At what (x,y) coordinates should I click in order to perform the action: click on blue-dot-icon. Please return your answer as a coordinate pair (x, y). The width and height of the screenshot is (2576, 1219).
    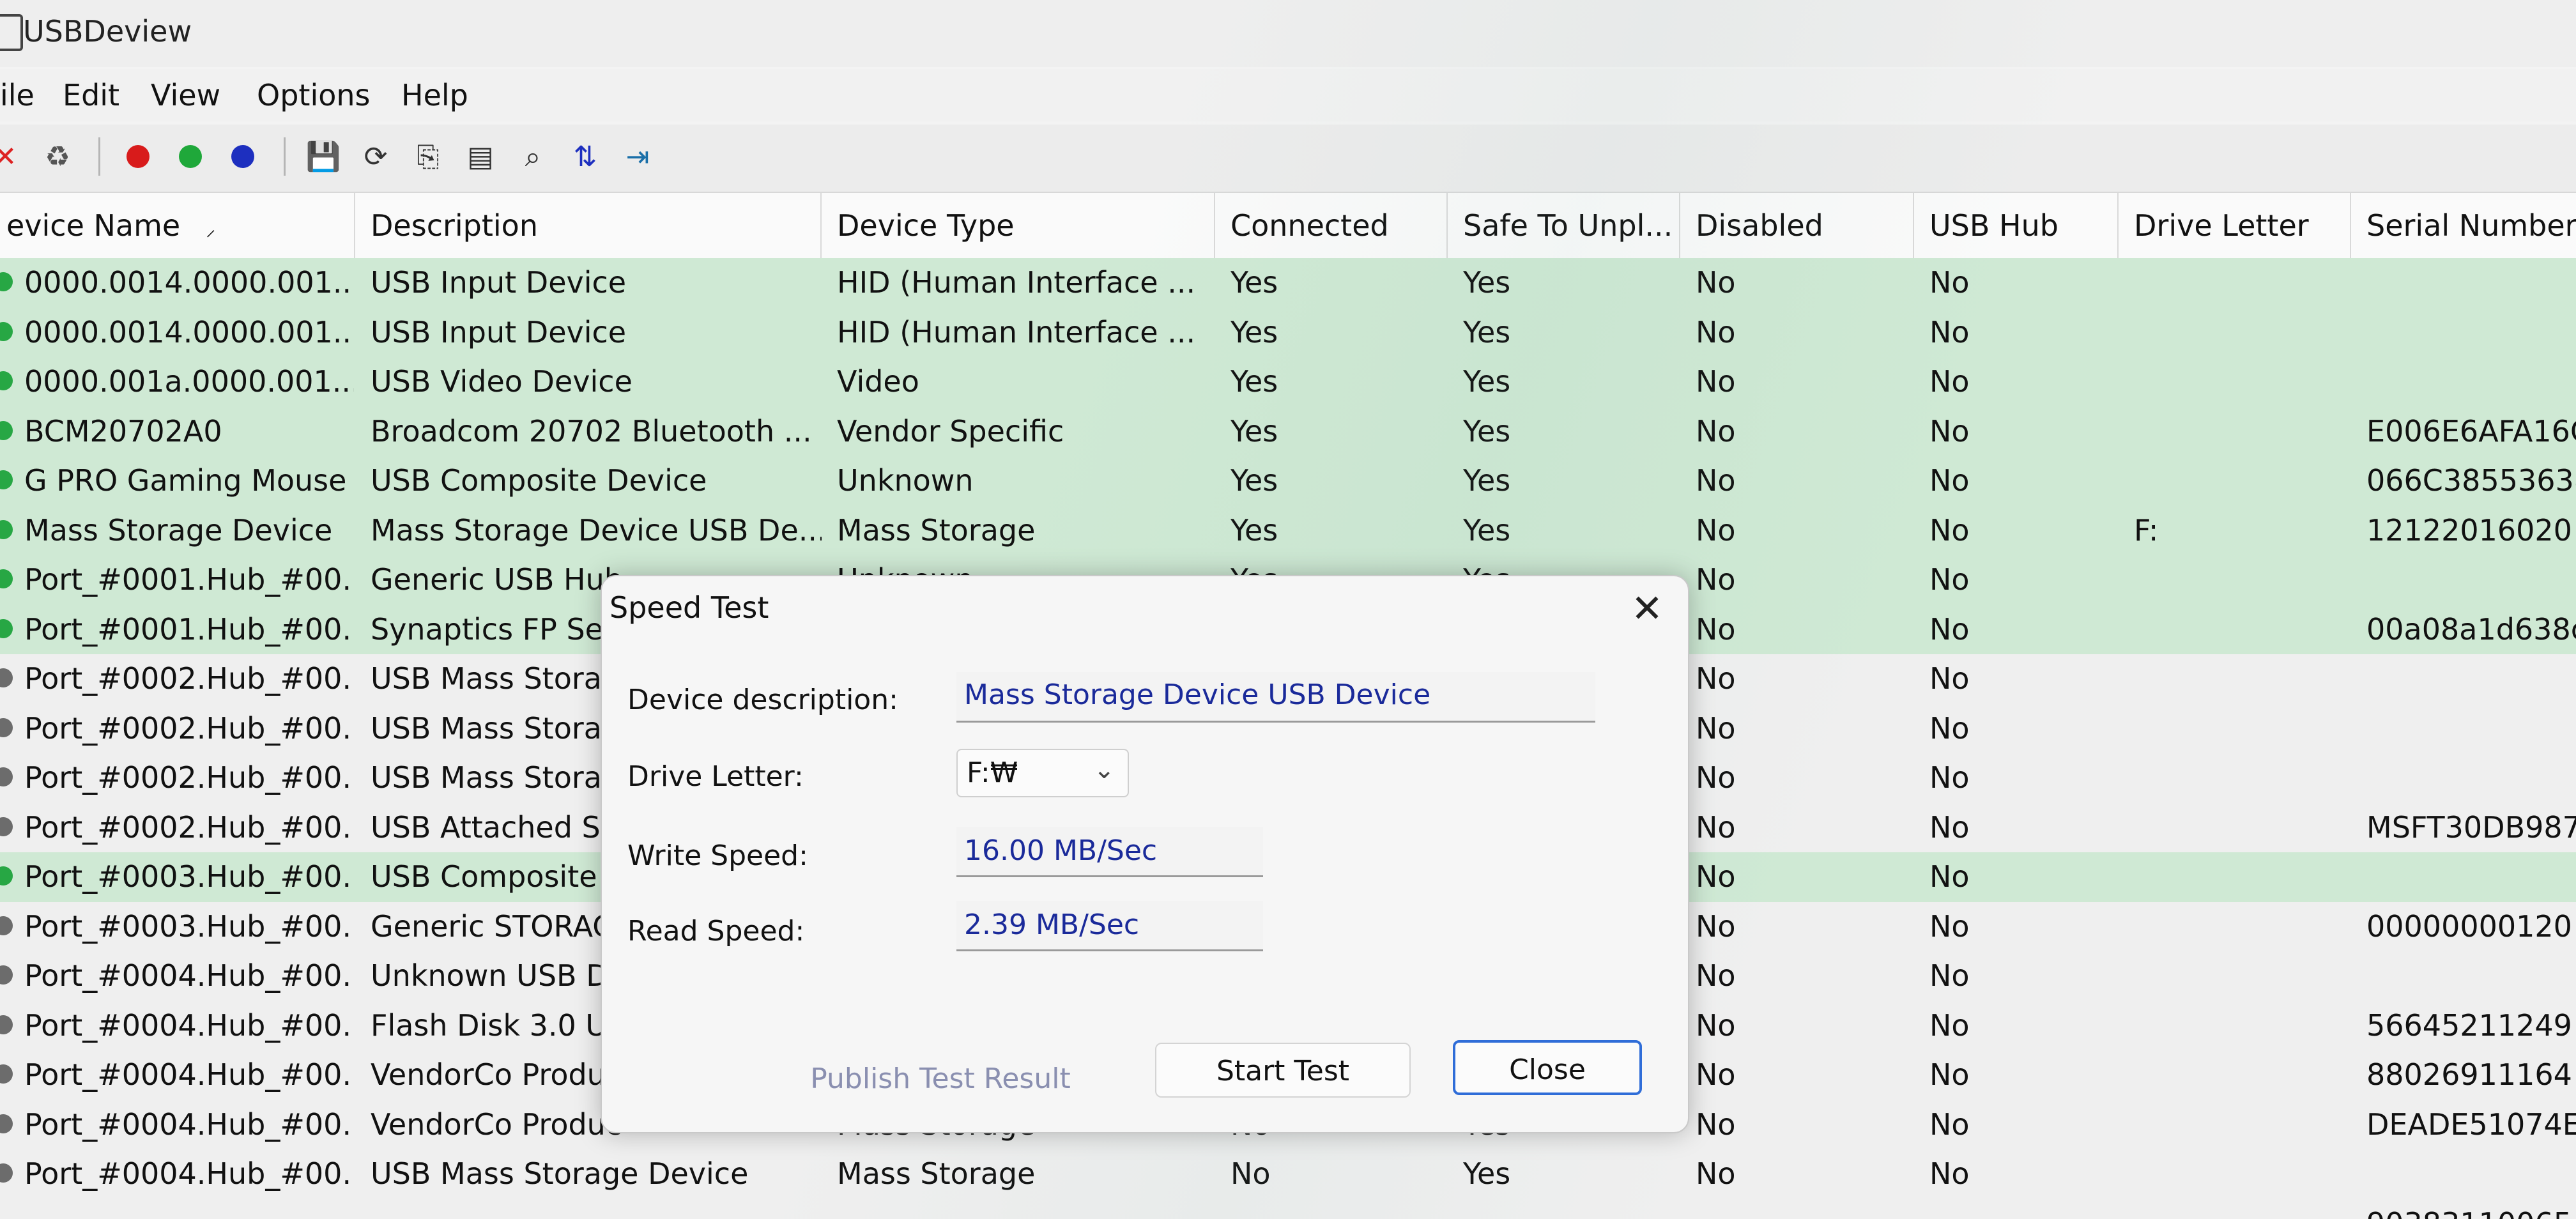
    Looking at the image, I should click on (243, 156).